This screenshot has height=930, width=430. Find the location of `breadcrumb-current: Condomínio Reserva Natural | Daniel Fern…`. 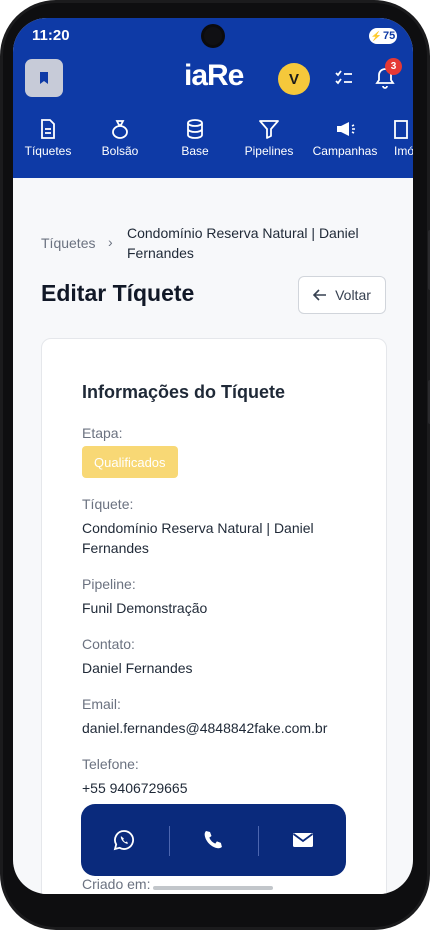

breadcrumb-current: Condomínio Reserva Natural | Daniel Fern… is located at coordinates (243, 243).